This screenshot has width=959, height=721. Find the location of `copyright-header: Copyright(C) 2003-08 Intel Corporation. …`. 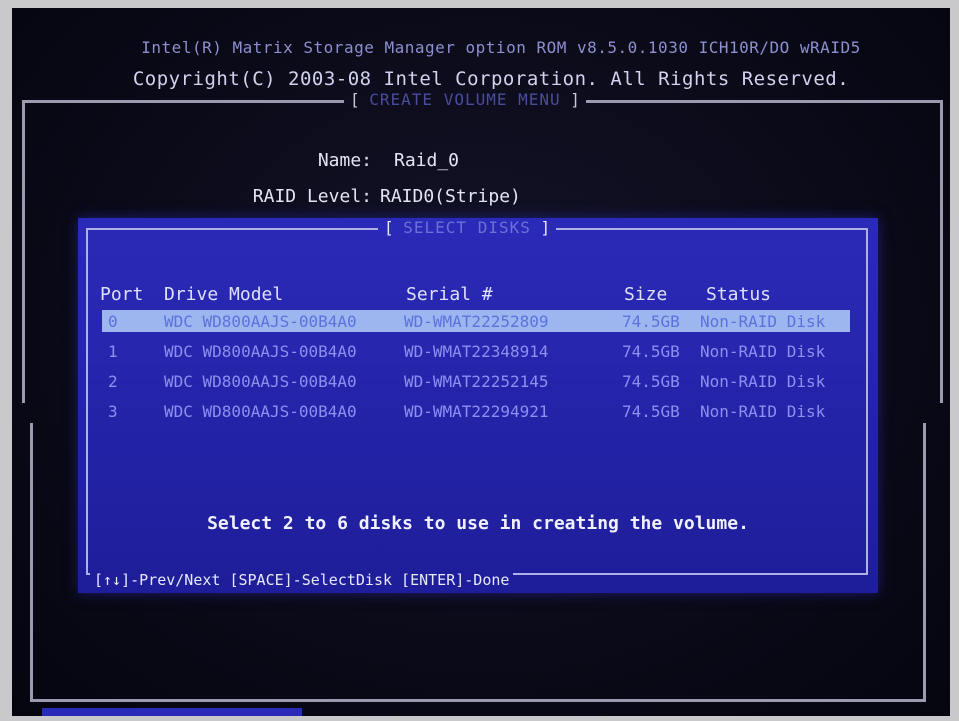

copyright-header: Copyright(C) 2003-08 Intel Corporation. … is located at coordinates (491, 79).